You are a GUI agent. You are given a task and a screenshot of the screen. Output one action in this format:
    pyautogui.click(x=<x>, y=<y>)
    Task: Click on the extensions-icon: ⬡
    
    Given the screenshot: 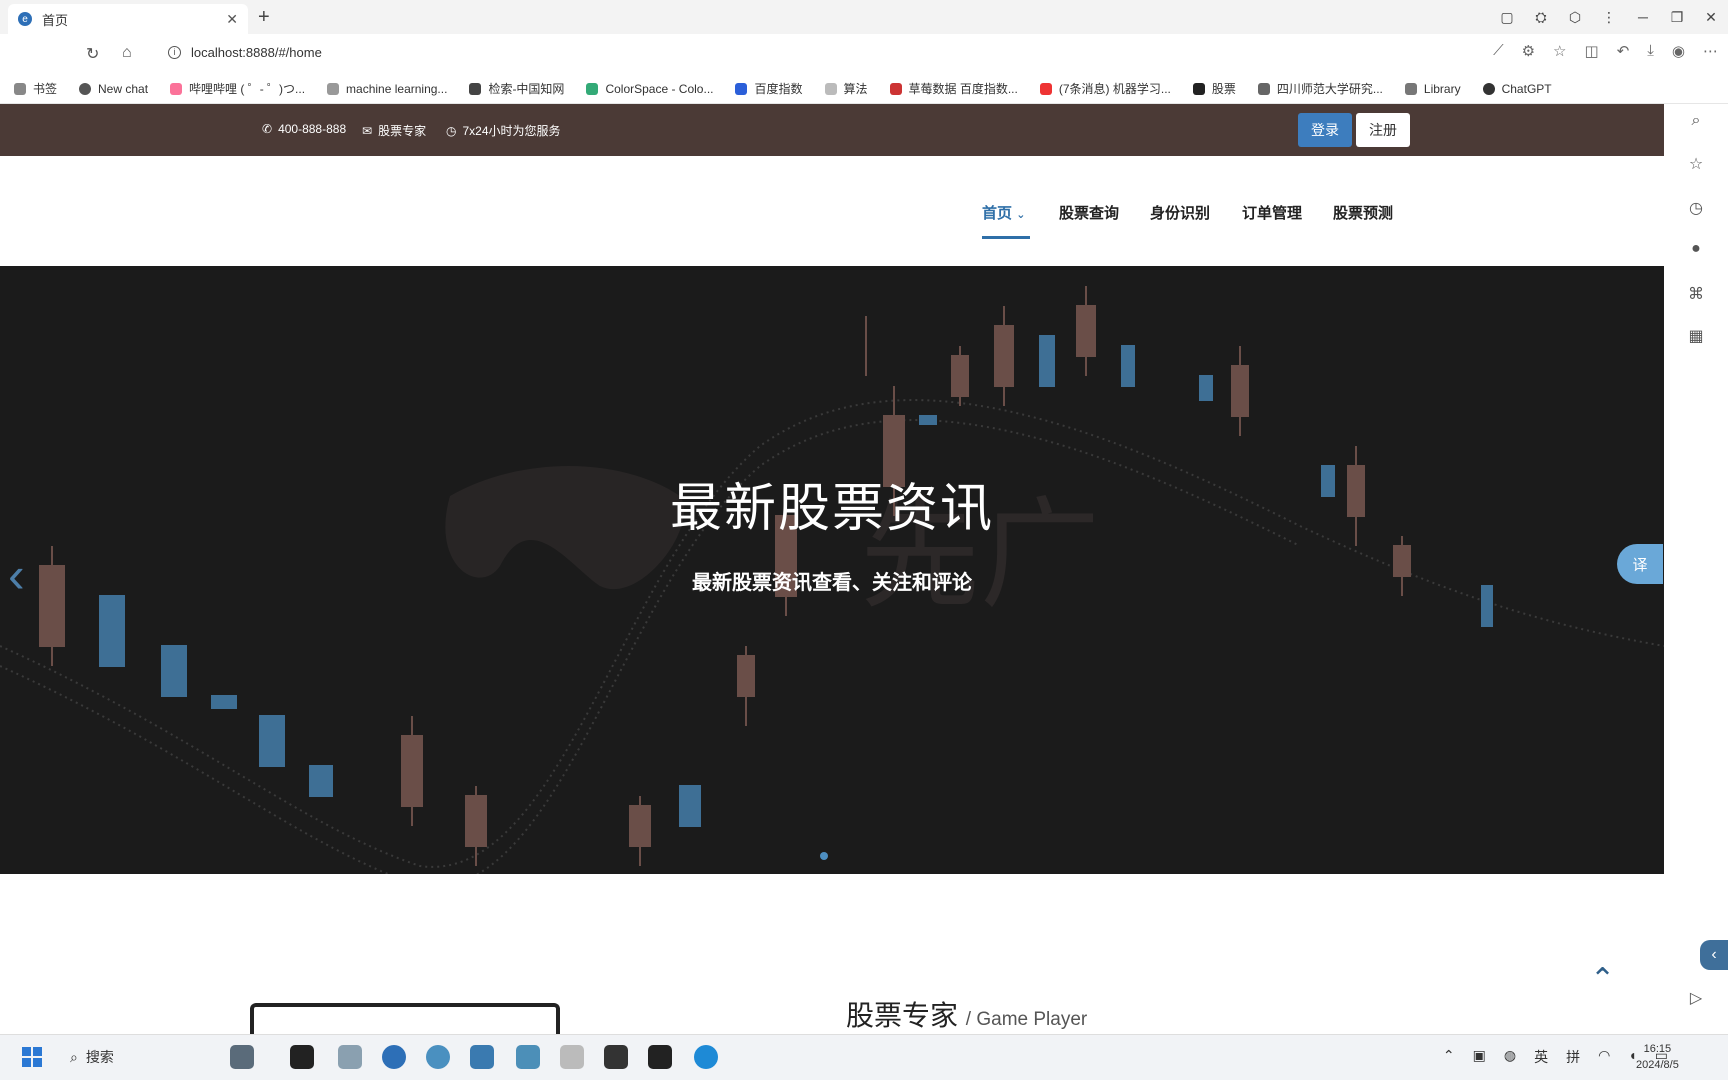 What is the action you would take?
    pyautogui.click(x=1575, y=17)
    